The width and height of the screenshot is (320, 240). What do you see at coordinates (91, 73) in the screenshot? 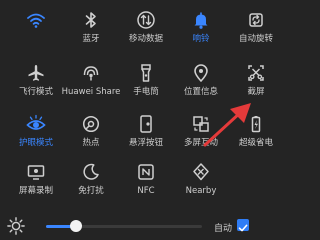
I see `huawei-share-icon` at bounding box center [91, 73].